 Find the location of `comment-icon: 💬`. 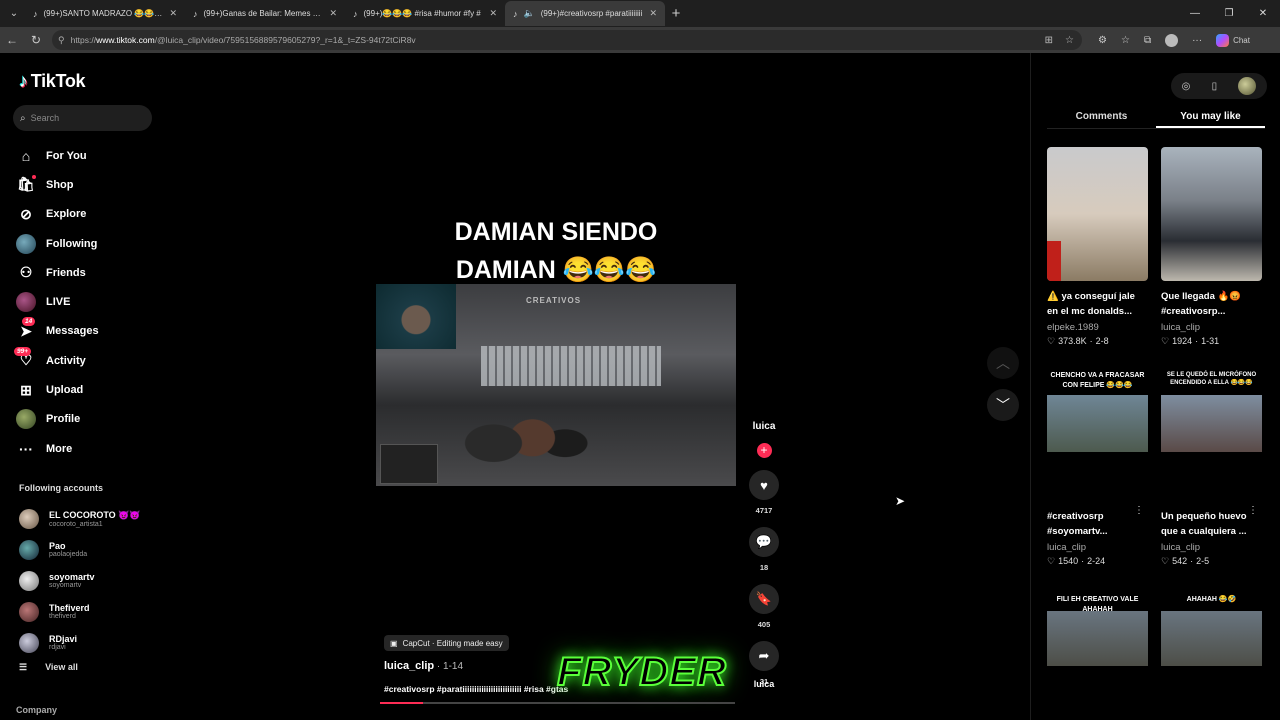

comment-icon: 💬 is located at coordinates (764, 542).